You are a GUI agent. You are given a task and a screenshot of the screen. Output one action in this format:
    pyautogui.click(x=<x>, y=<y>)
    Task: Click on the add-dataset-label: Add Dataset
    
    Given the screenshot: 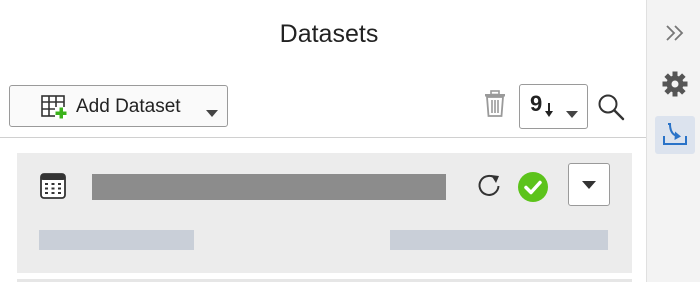 What is the action you would take?
    pyautogui.click(x=128, y=106)
    